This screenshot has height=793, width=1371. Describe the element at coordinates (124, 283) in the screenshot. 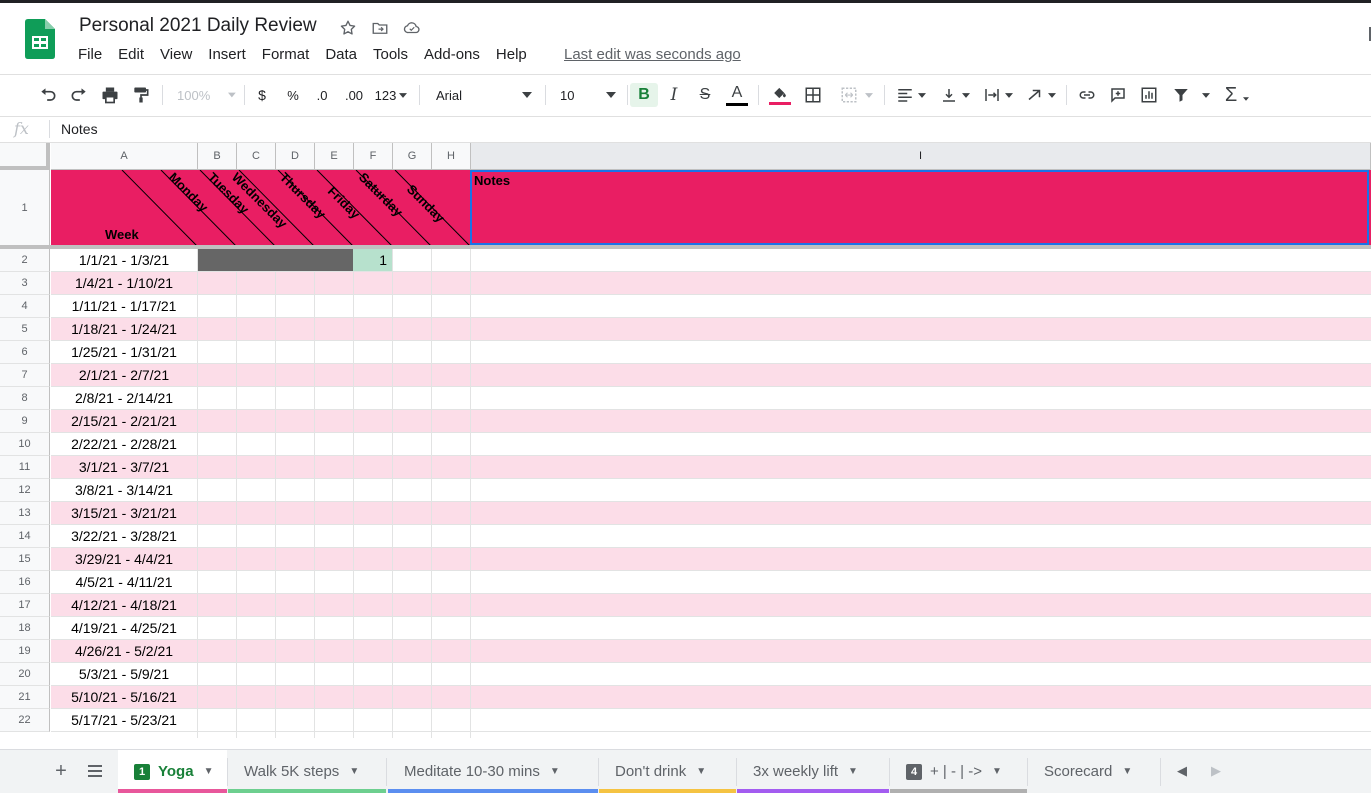

I see `week-cell: 1/4/21 - 1/10/21` at that location.